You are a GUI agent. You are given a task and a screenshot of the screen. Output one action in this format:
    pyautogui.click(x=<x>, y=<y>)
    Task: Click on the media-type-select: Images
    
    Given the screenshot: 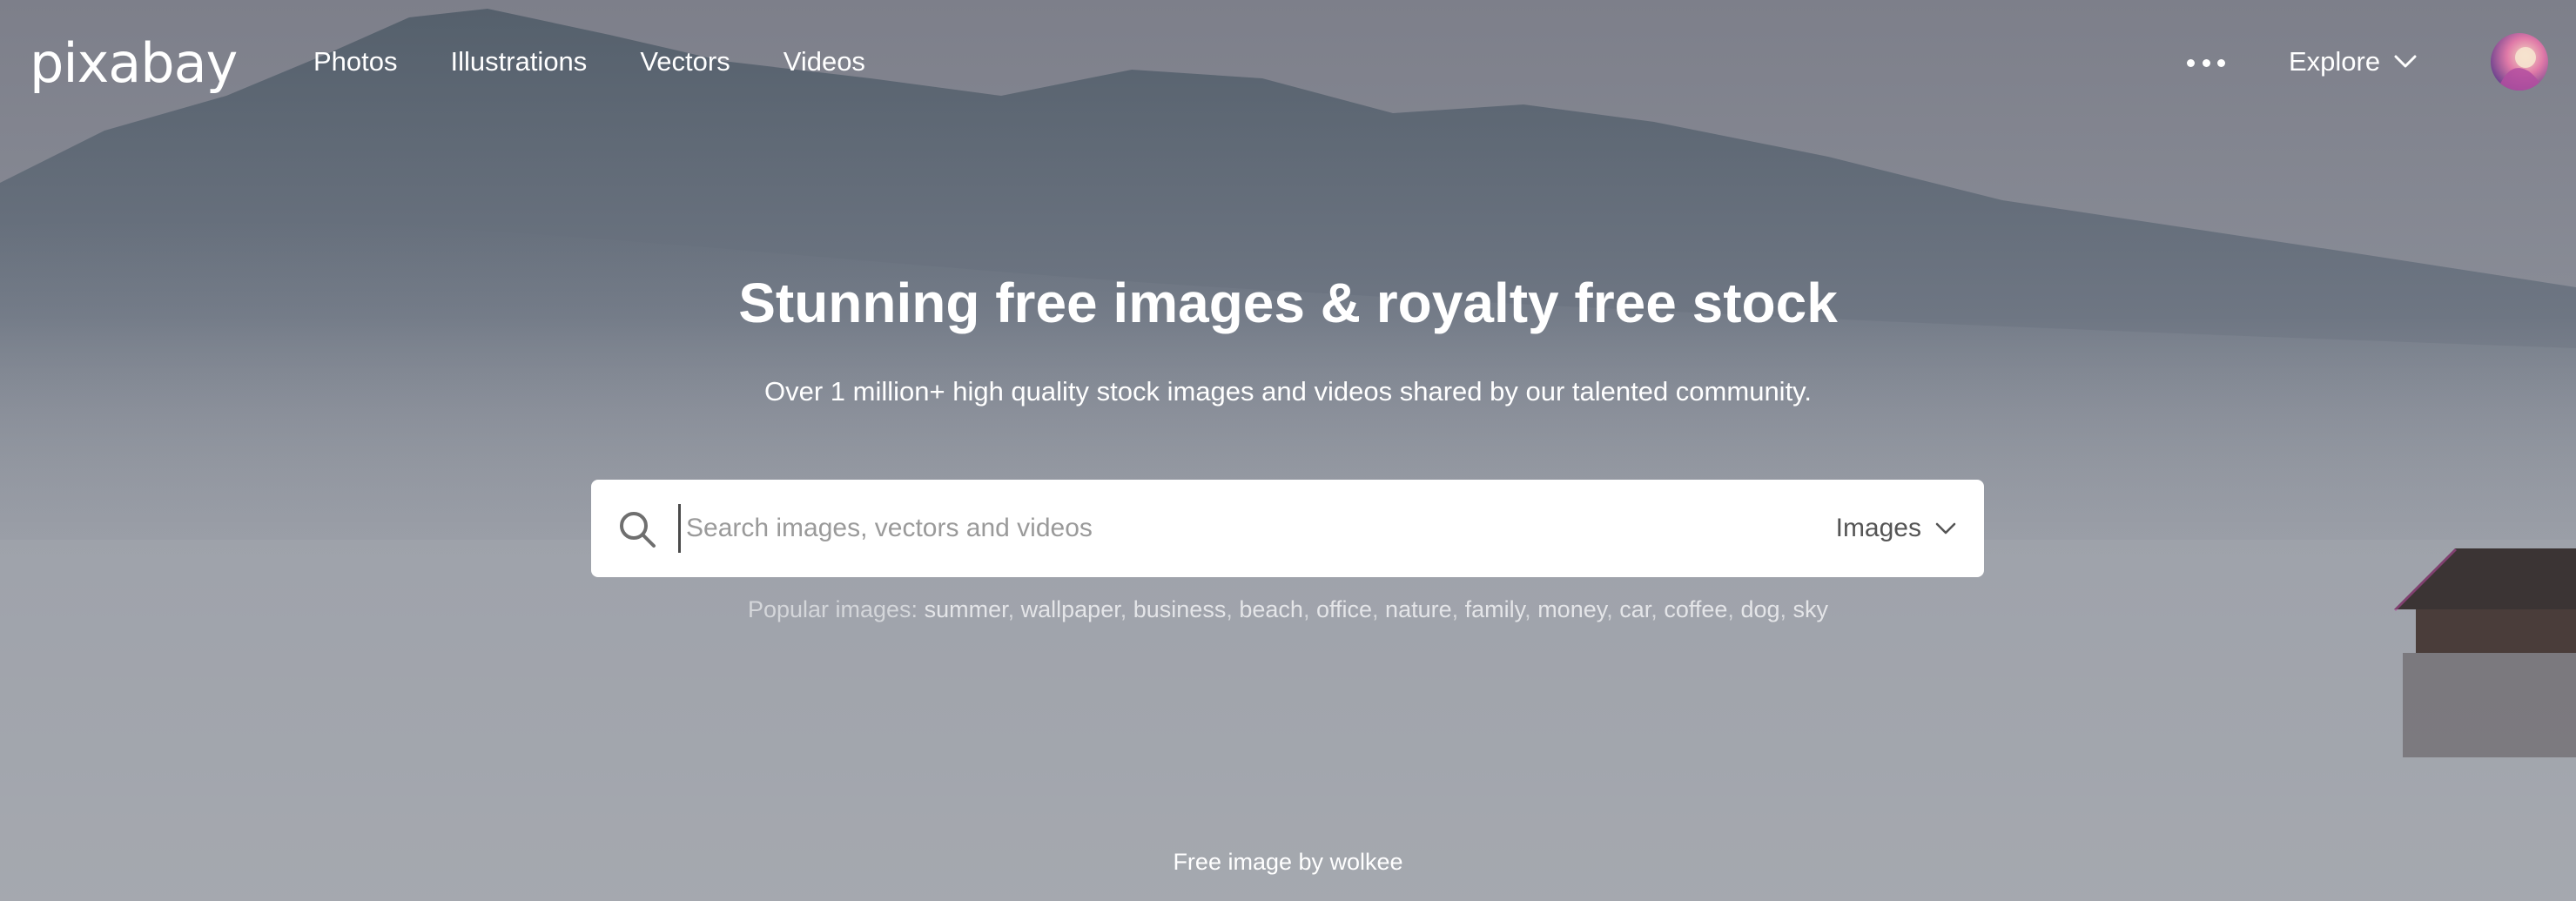 What is the action you would take?
    pyautogui.click(x=1896, y=528)
    